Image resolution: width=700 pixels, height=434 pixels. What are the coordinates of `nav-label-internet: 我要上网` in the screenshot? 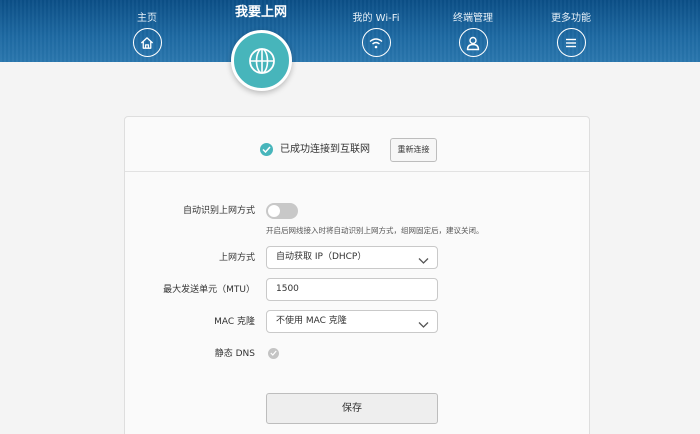 It's located at (260, 12).